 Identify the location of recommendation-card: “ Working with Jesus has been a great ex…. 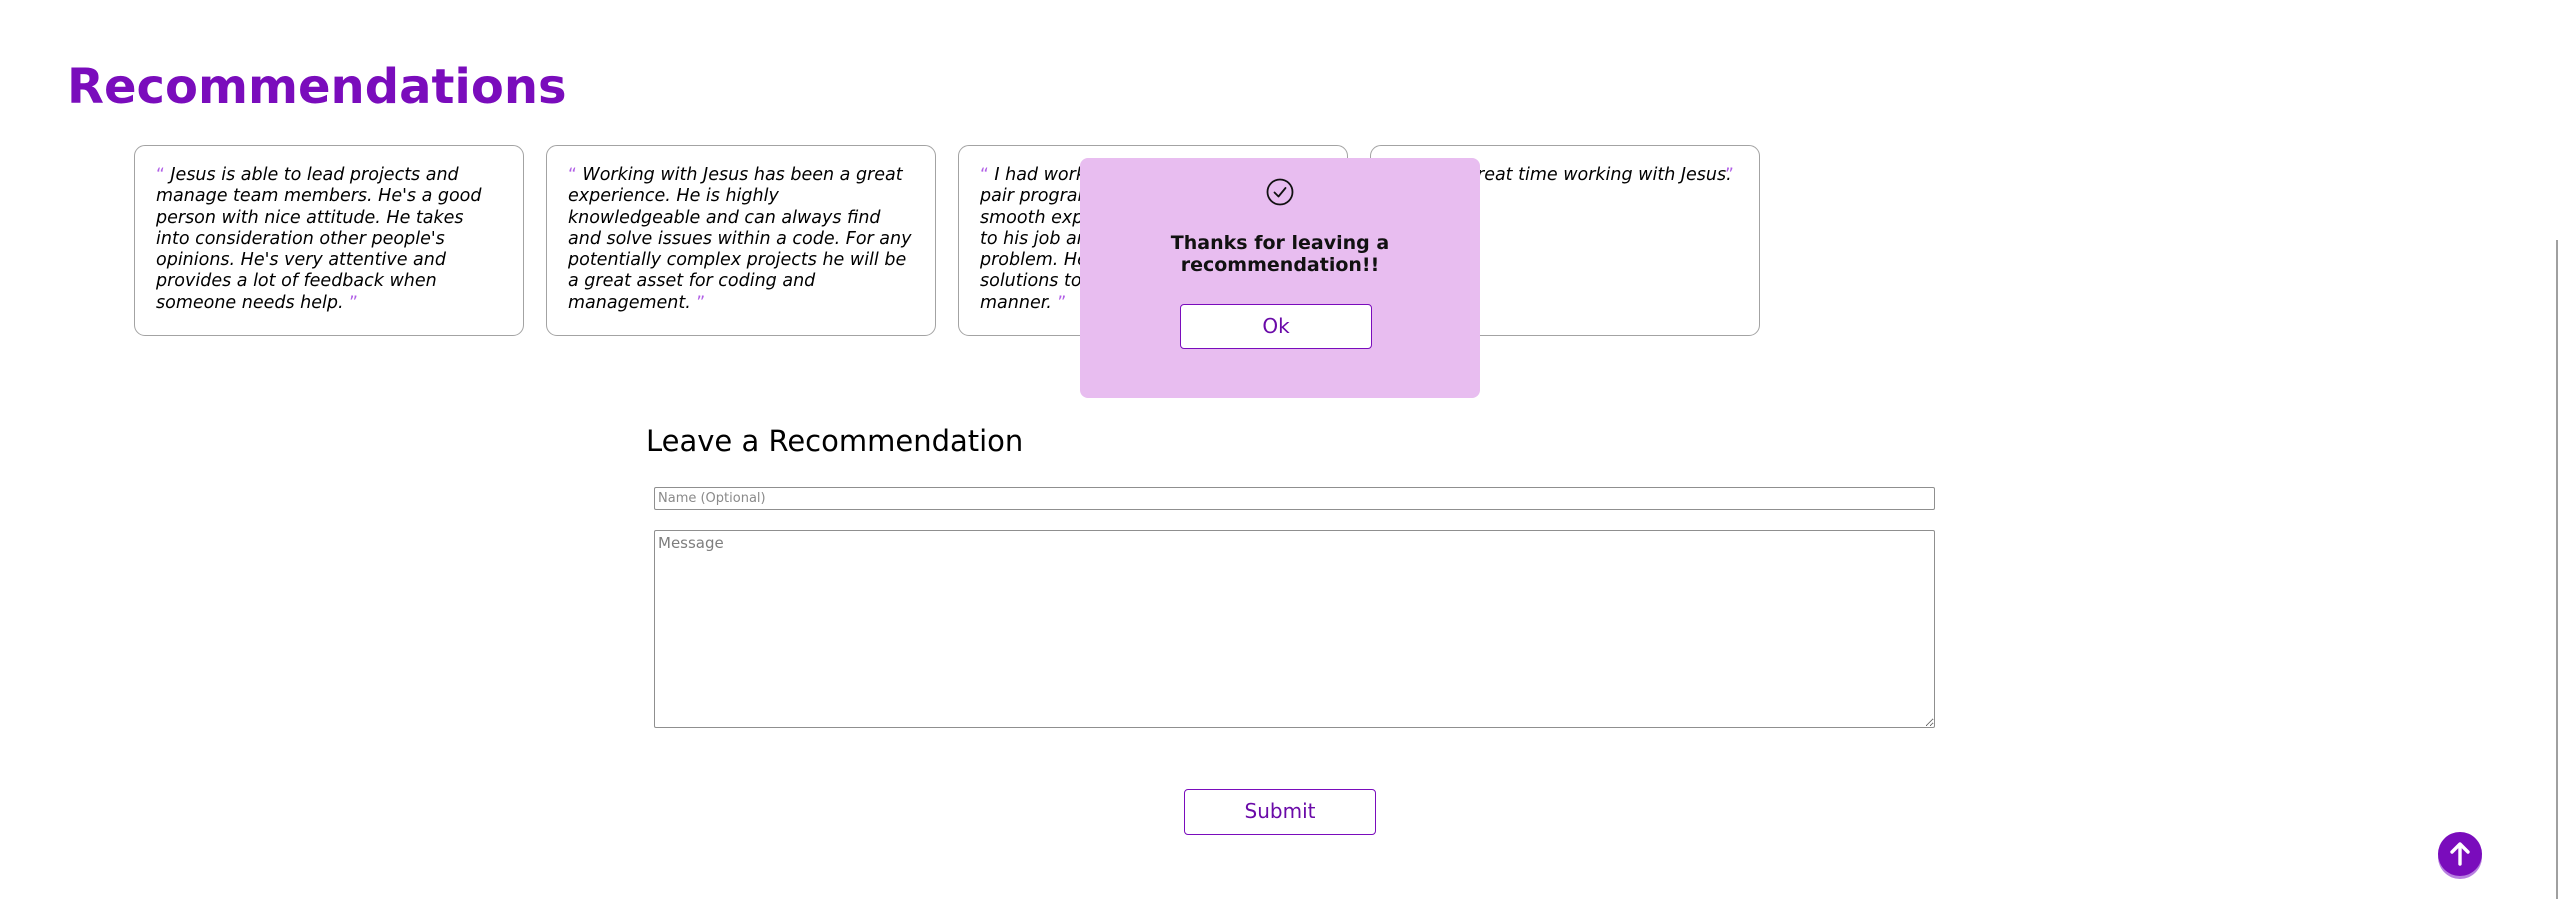
(741, 240).